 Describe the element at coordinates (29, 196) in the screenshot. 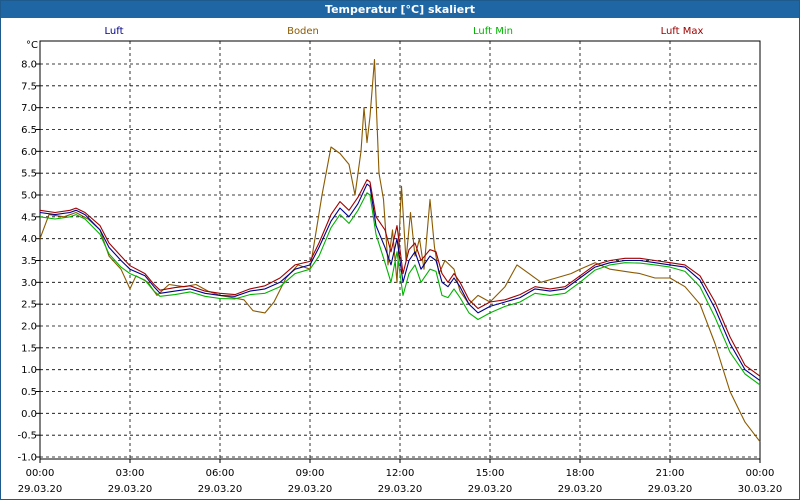

I see `y-tick-label: 5.0` at that location.